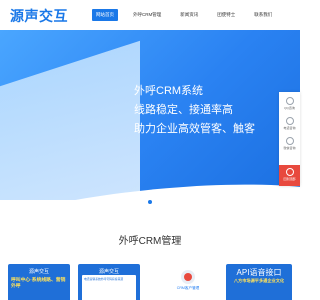 The width and height of the screenshot is (320, 300). Describe the element at coordinates (289, 121) in the screenshot. I see `phone-icon` at that location.